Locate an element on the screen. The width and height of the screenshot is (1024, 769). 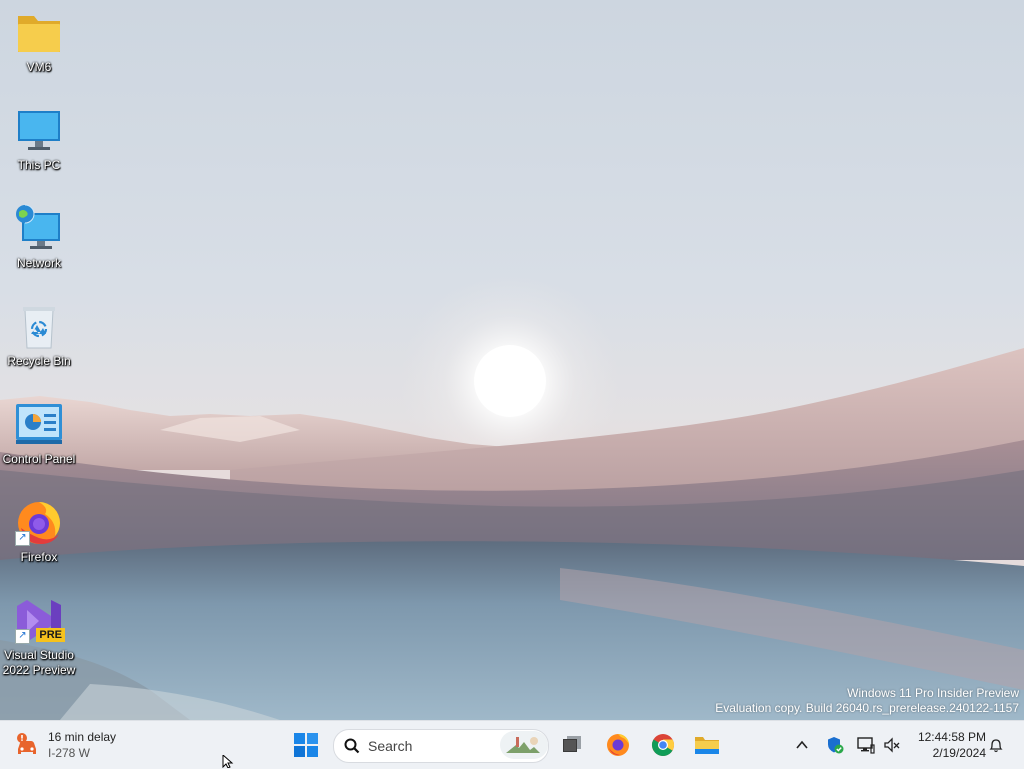
desktop-icon-vm6: VM6 is located at coordinates (39, 41).